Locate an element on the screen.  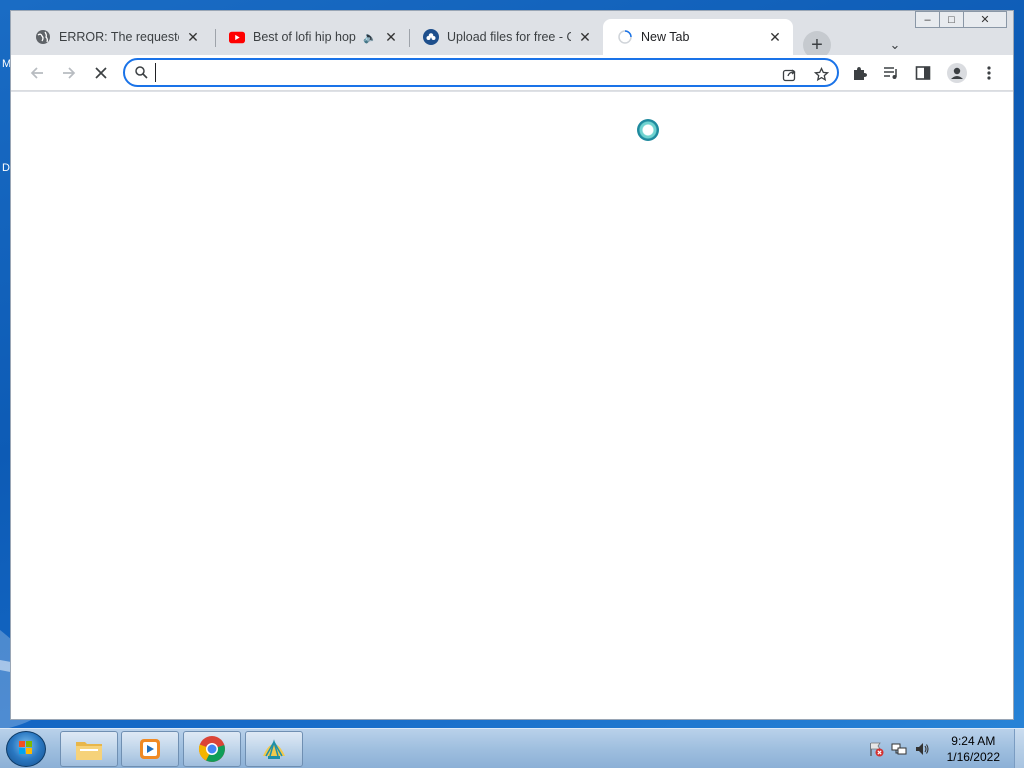
taskbar: 9:24 AM 1/16/2022 is located at coordinates (512, 748).